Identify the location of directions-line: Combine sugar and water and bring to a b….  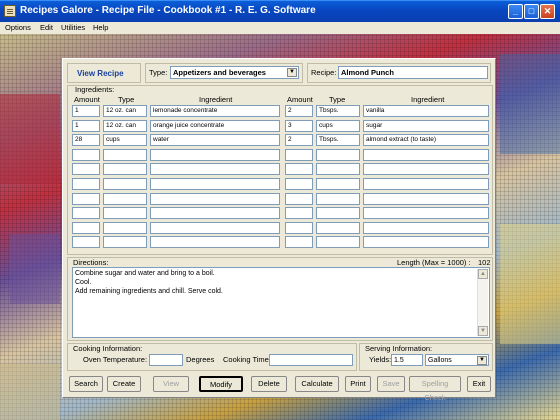
(145, 273).